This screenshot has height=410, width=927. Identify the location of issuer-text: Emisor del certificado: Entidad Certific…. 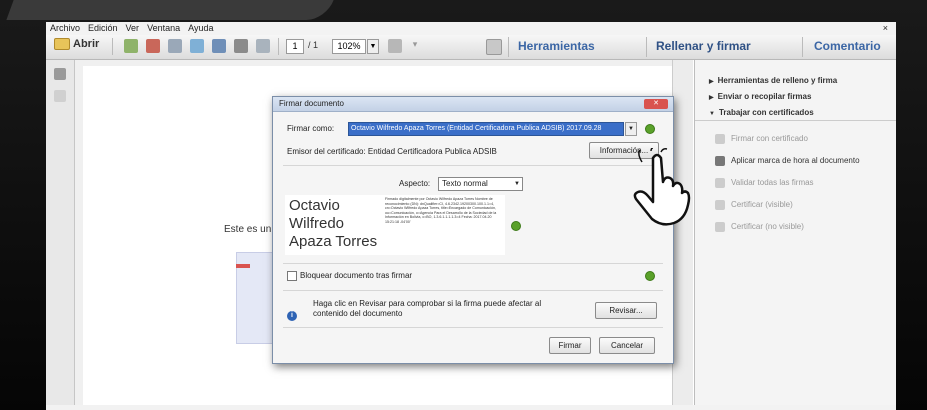
(392, 151).